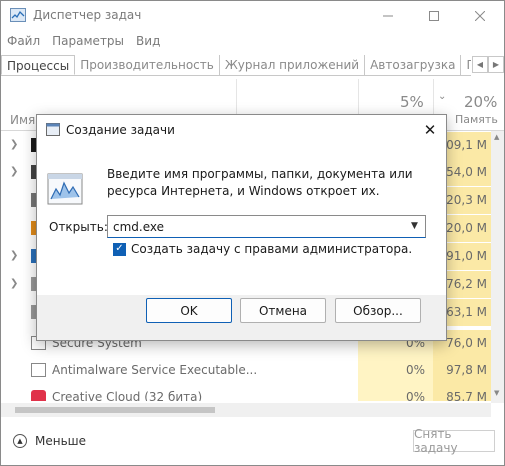 Image resolution: width=505 pixels, height=466 pixels. I want to click on dialog-title-bar: Создание задачи ✕, so click(241, 130).